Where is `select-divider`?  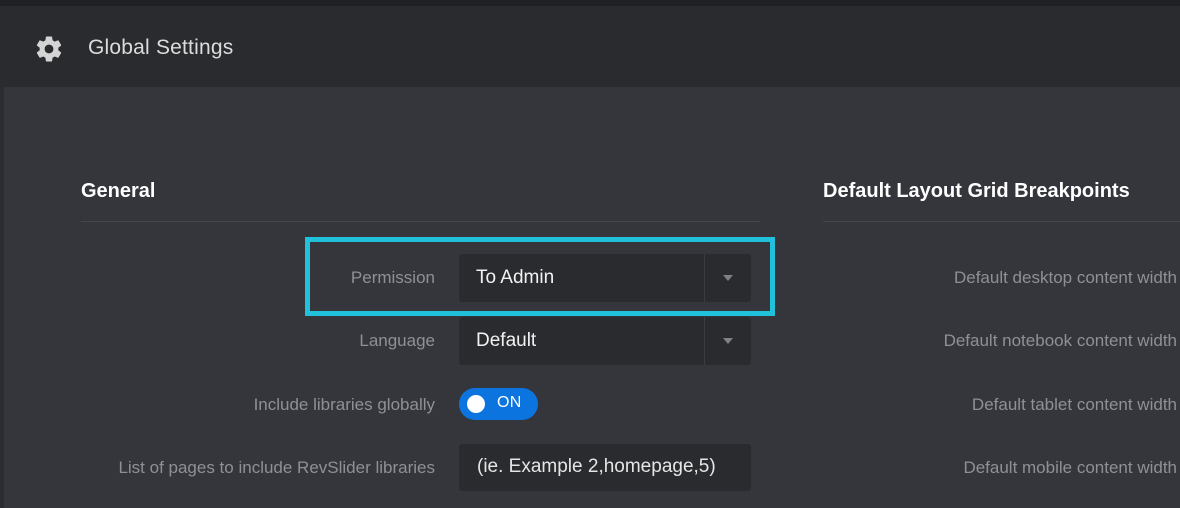 select-divider is located at coordinates (704, 341).